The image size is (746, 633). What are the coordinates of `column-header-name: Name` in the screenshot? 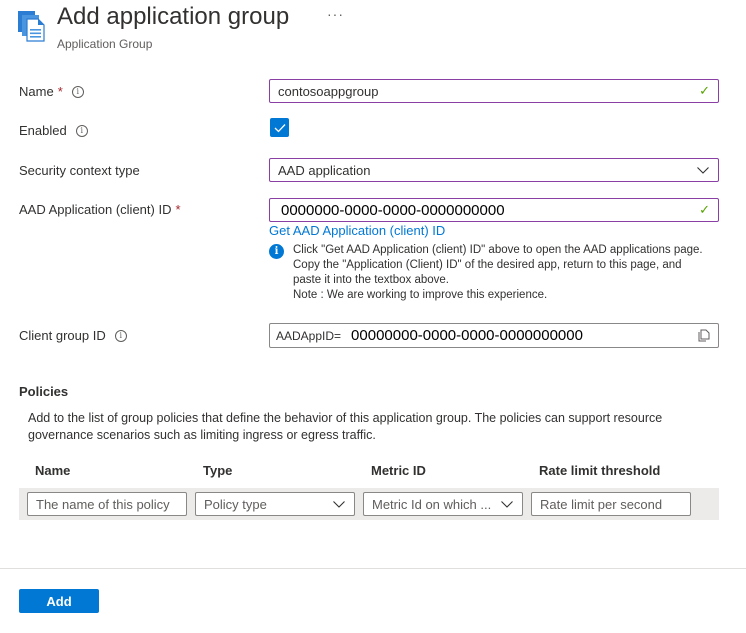 It's located at (53, 470).